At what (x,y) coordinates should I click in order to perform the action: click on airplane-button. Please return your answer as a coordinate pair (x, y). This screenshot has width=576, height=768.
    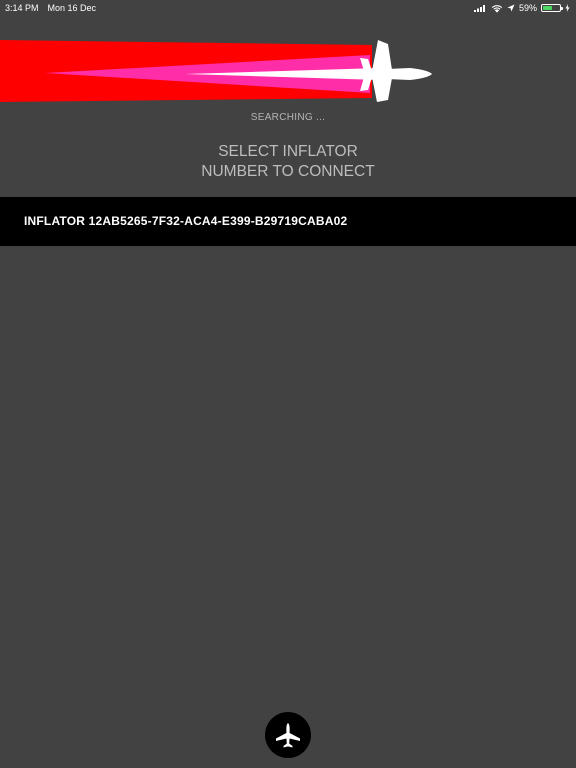
    Looking at the image, I should click on (288, 735).